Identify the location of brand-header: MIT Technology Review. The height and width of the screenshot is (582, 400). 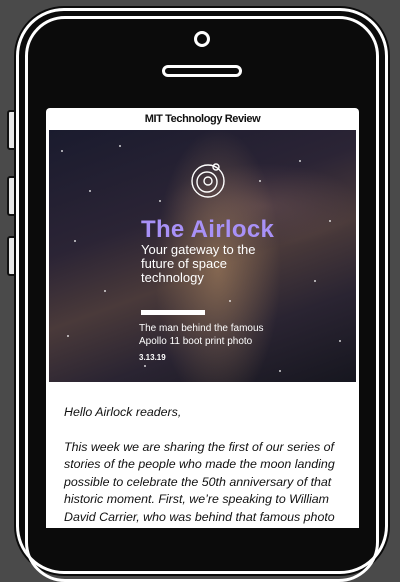
(202, 119).